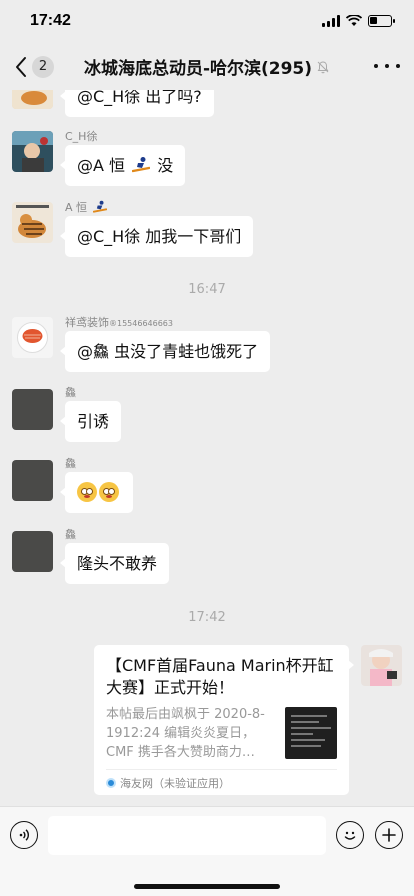 The width and height of the screenshot is (414, 896). What do you see at coordinates (101, 165) in the screenshot?
I see `message-text: @A 恒` at bounding box center [101, 165].